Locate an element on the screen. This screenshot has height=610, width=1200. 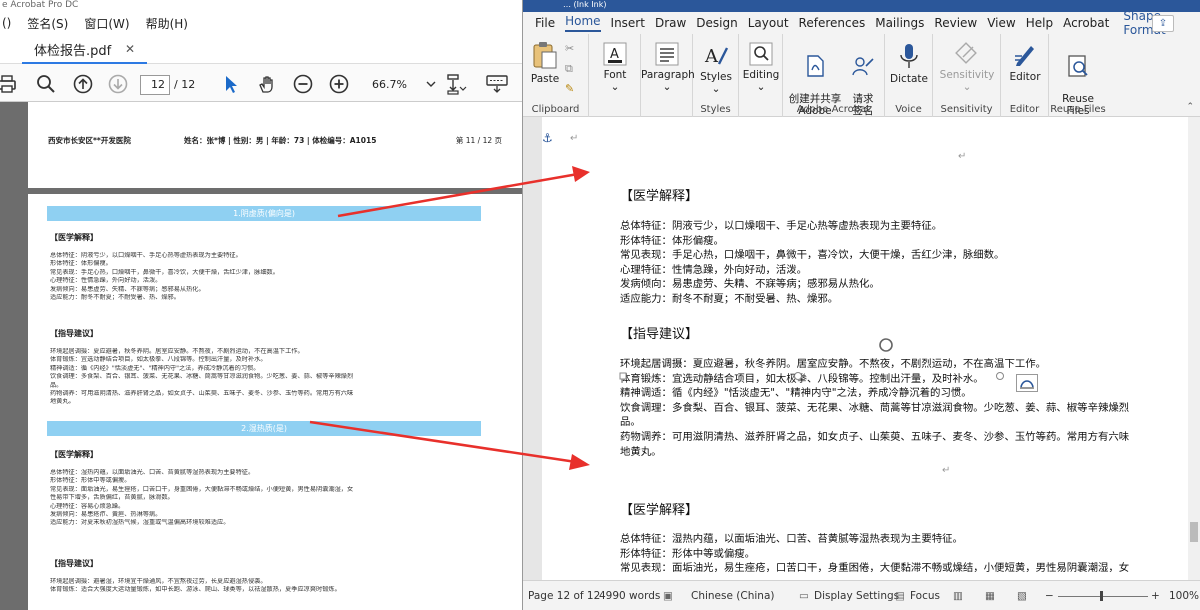
tab-design: Design is located at coordinates (716, 23).